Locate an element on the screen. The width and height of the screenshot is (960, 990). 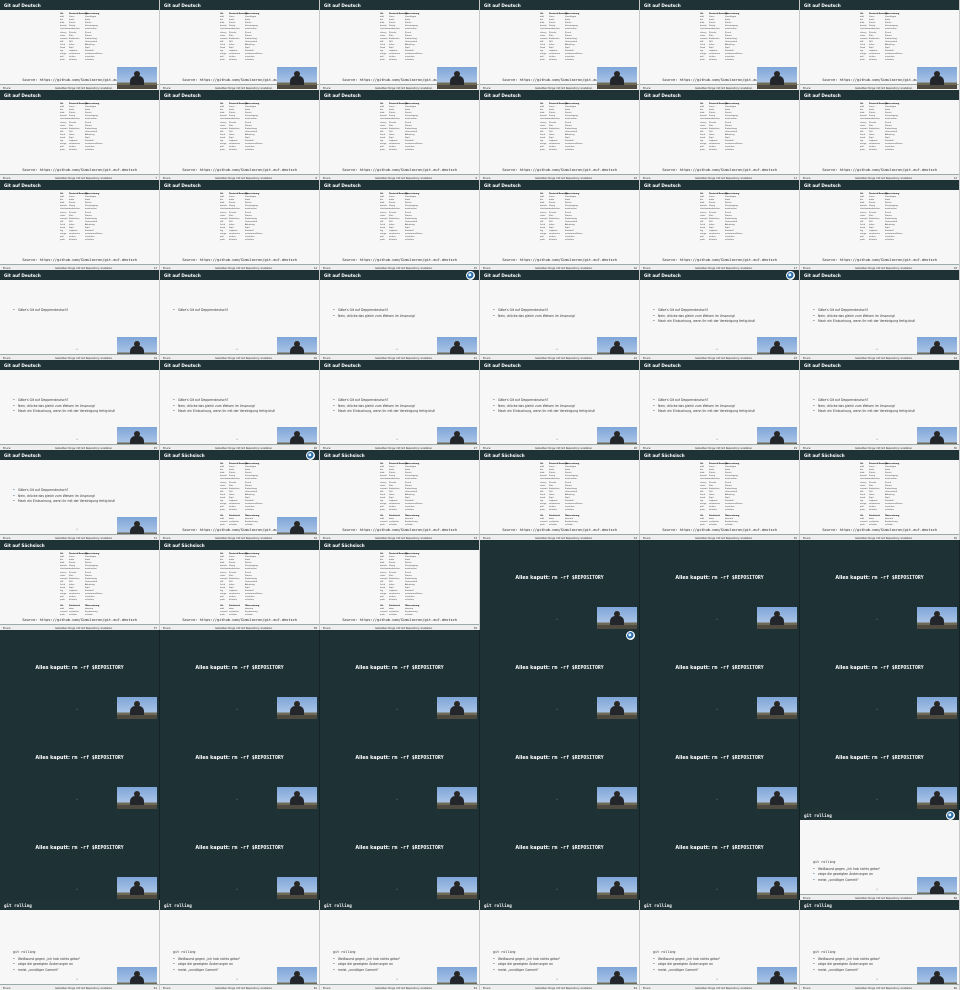
table-cell: push is located at coordinates (222, 510).